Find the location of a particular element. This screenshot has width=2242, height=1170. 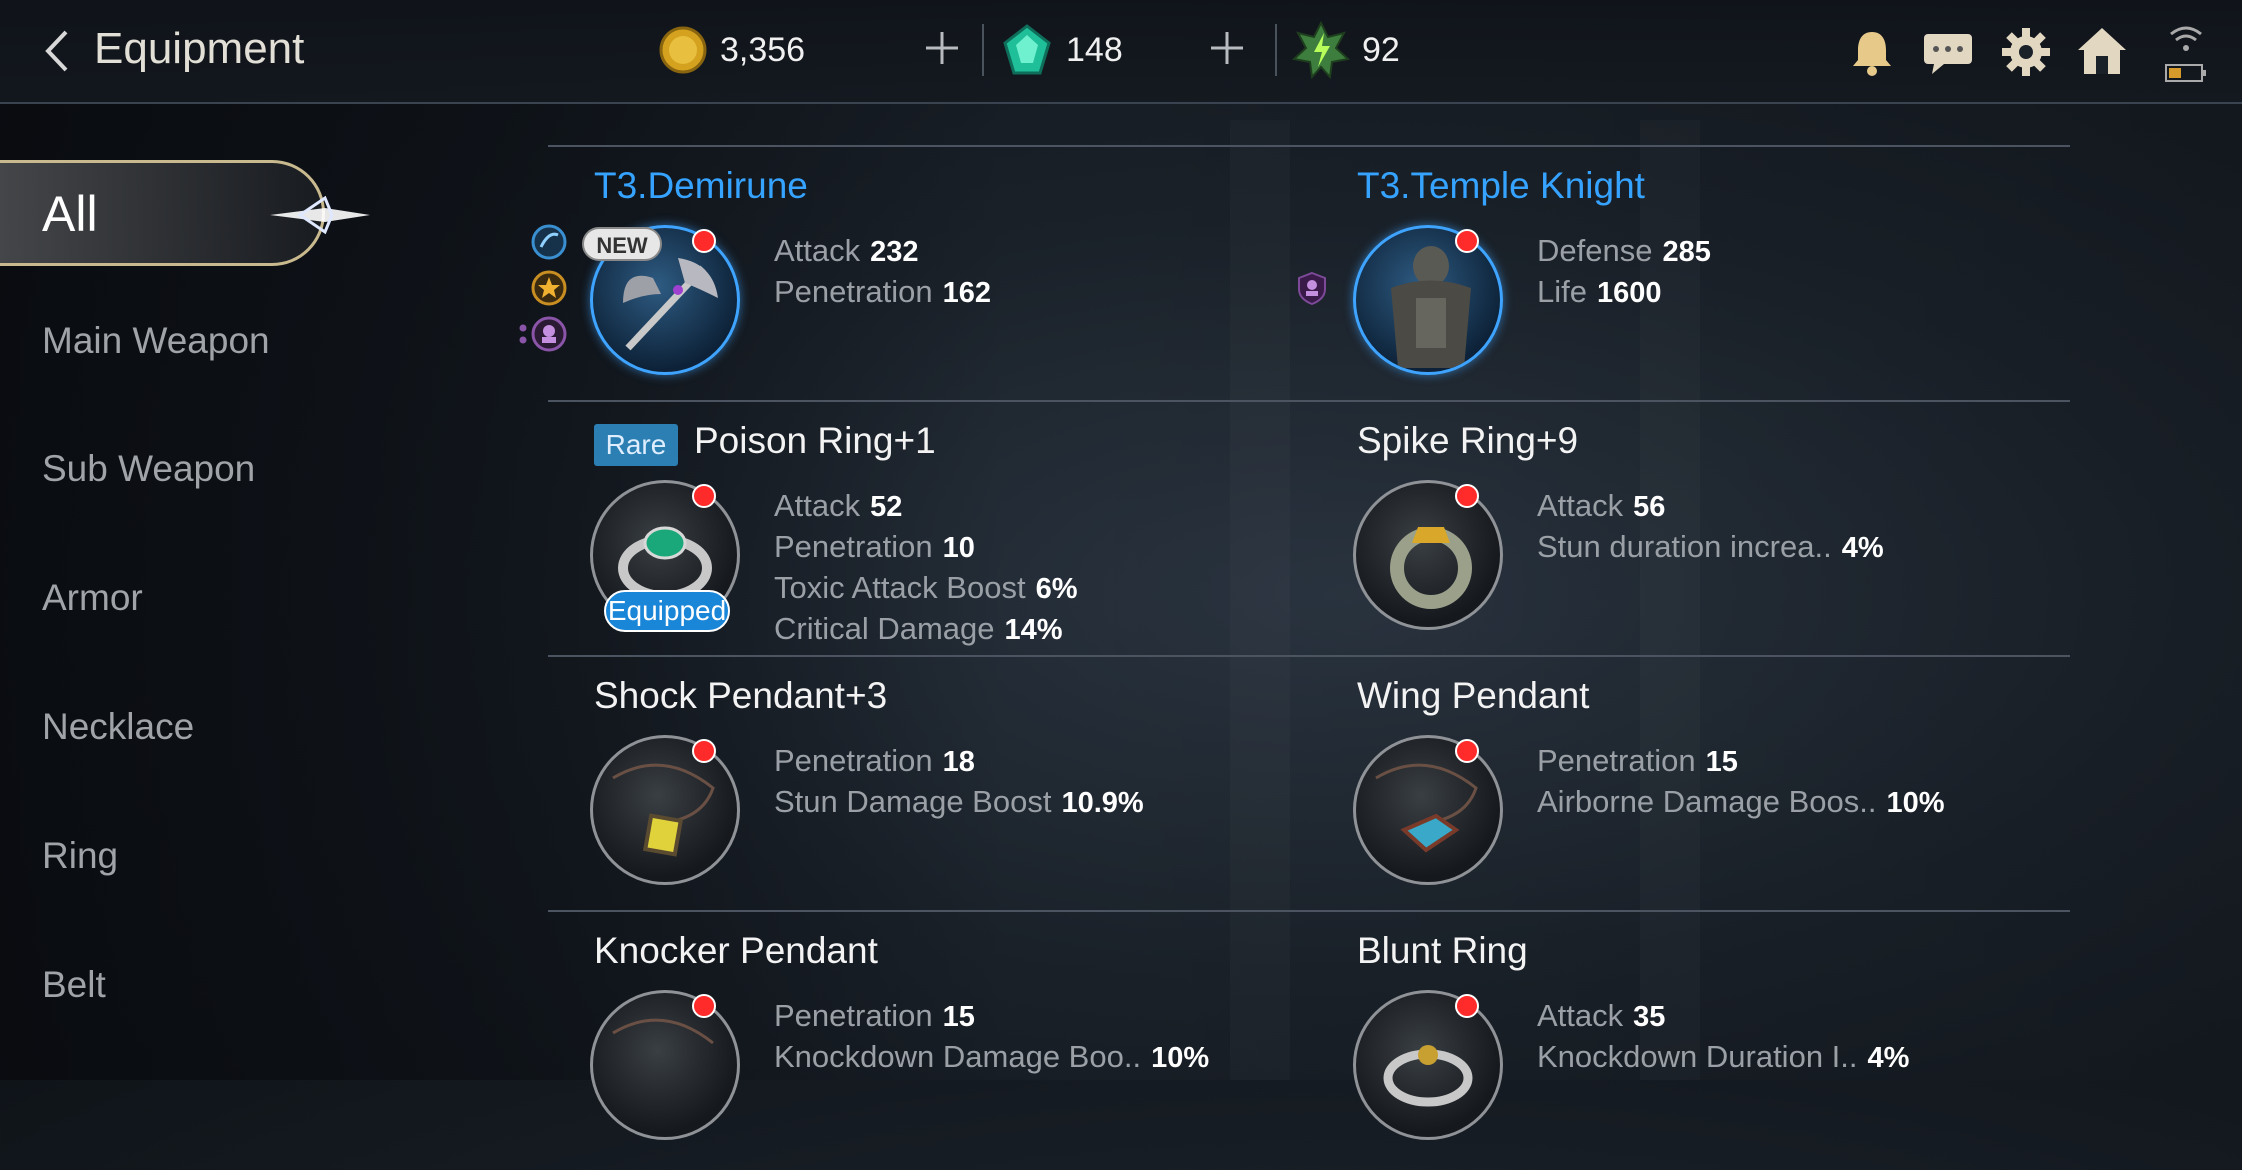

top-bar: Equipment 3,356 148 92 is located at coordinates (1121, 52).